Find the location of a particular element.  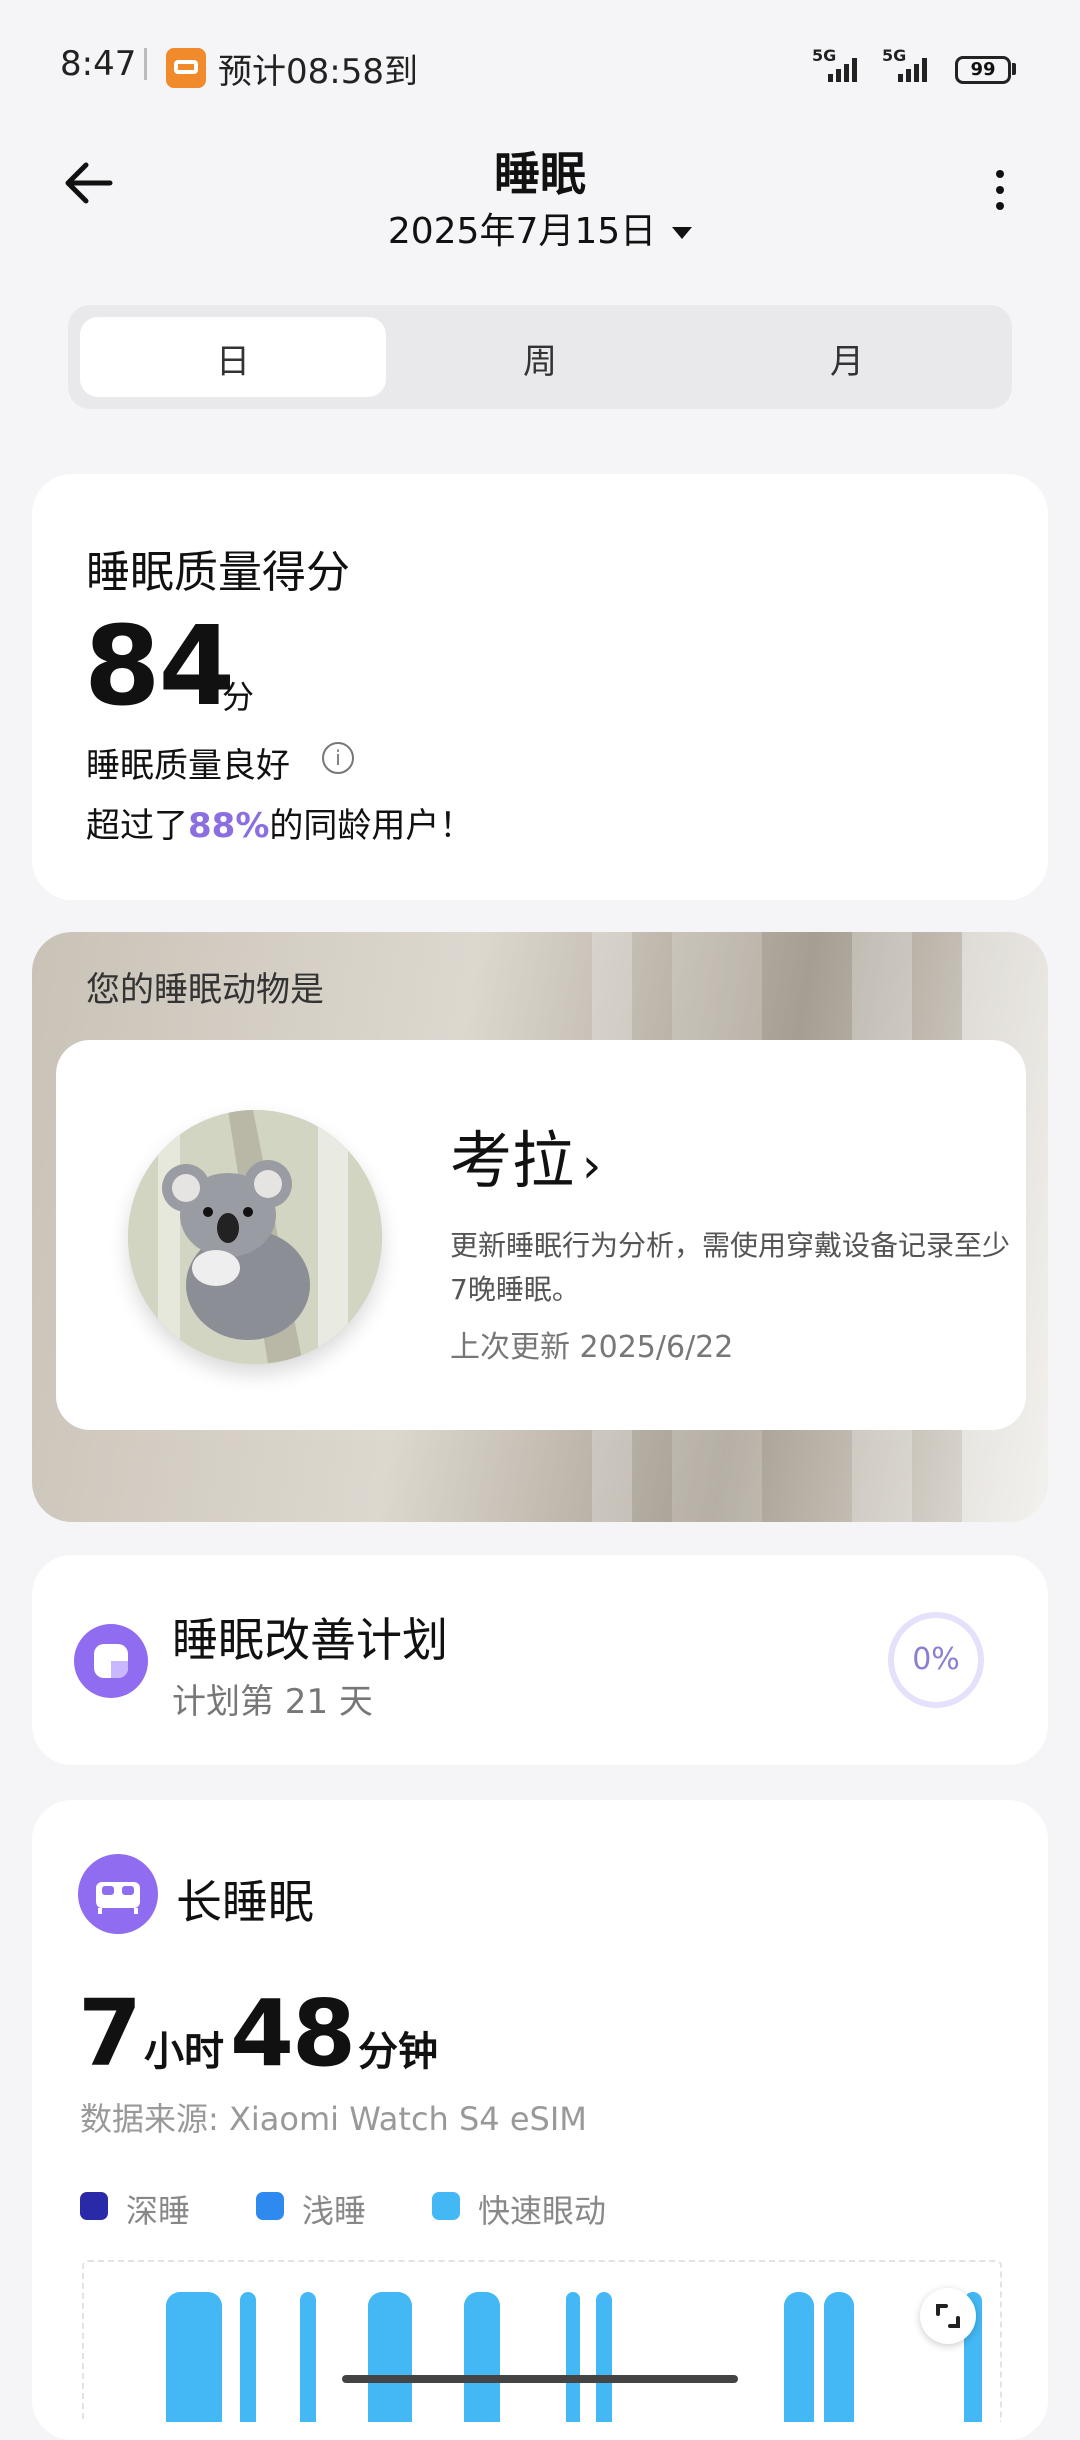

tab-day: 日 is located at coordinates (233, 358).